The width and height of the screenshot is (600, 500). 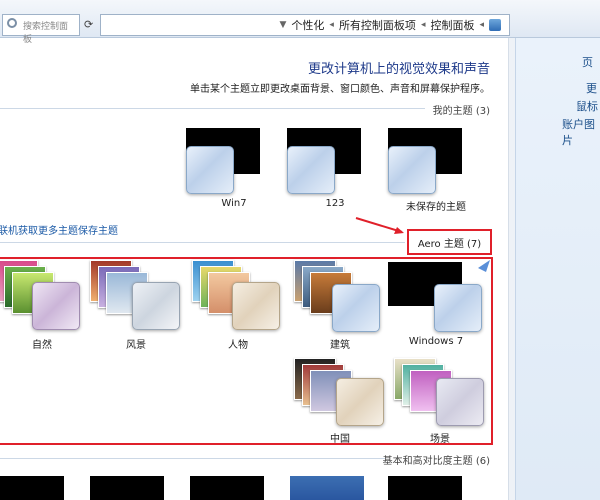 What do you see at coordinates (449, 242) in the screenshot?
I see `aero-themes-header: Aero 主题 (7)` at bounding box center [449, 242].